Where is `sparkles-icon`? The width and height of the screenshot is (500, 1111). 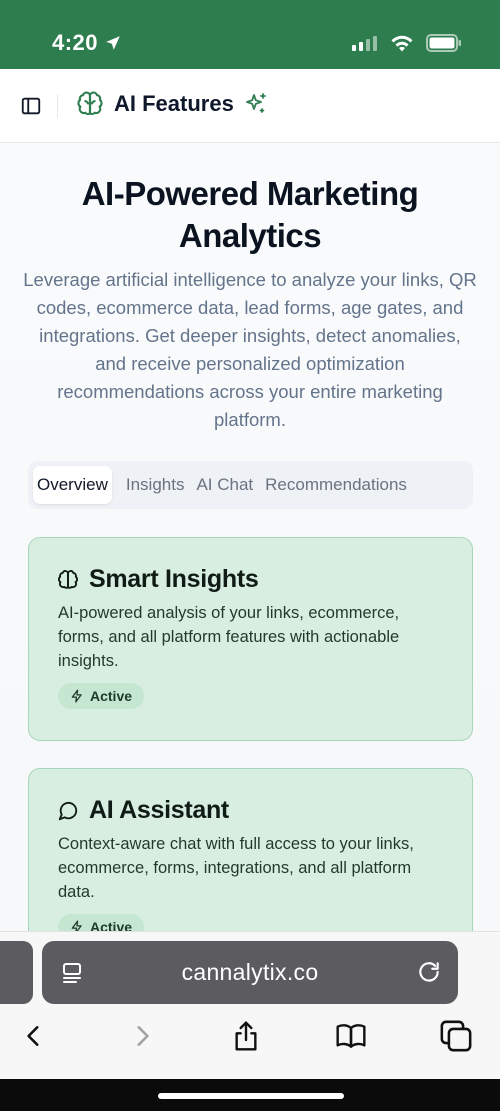 sparkles-icon is located at coordinates (255, 103).